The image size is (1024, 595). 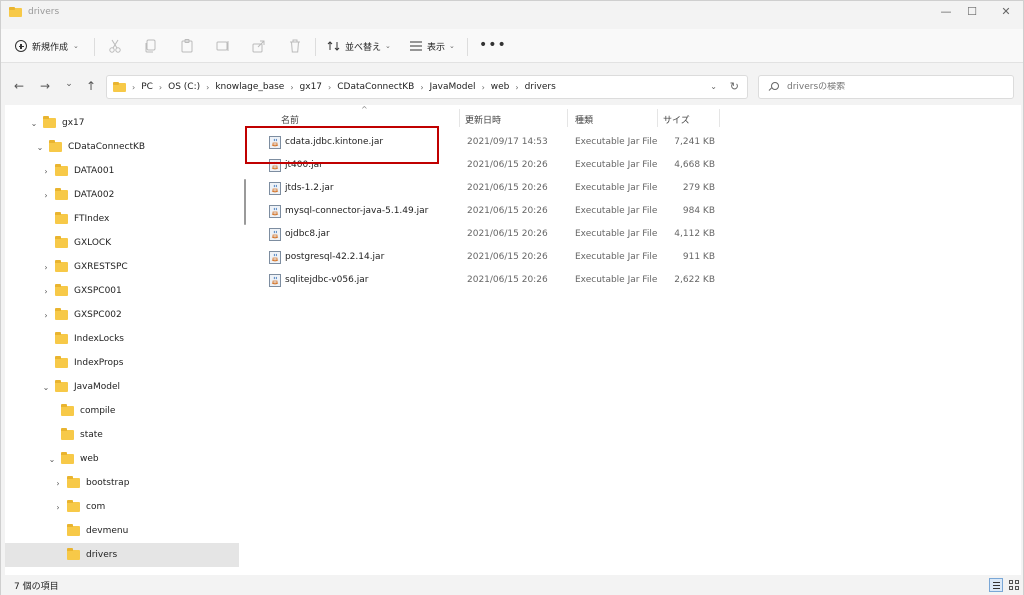 I want to click on refresh-button: ↻, so click(x=734, y=86).